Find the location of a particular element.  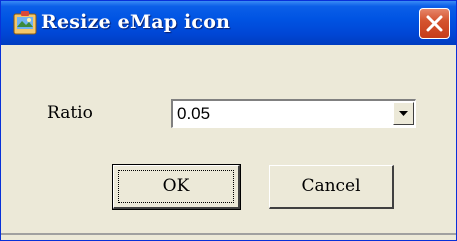

cancel-button-label: Cancel is located at coordinates (331, 186).